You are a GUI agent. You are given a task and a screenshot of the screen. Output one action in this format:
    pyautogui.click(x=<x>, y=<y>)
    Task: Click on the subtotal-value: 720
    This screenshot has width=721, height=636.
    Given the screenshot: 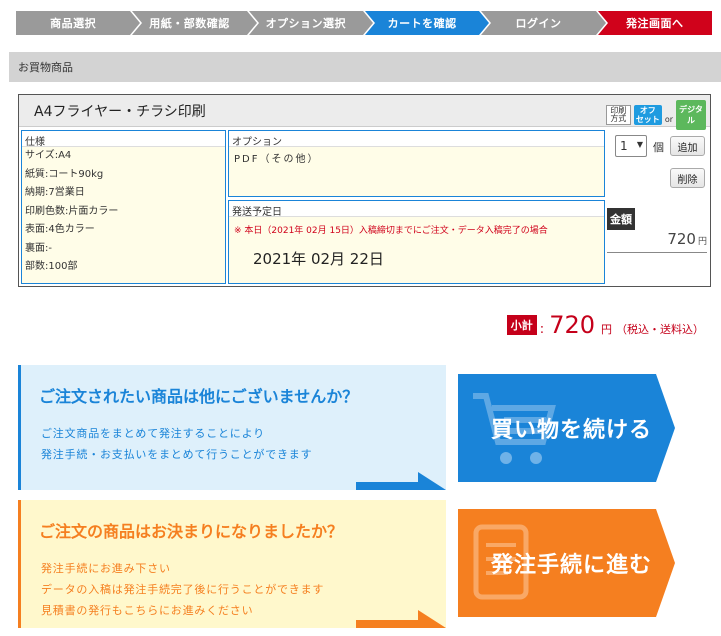 What is the action you would take?
    pyautogui.click(x=572, y=325)
    